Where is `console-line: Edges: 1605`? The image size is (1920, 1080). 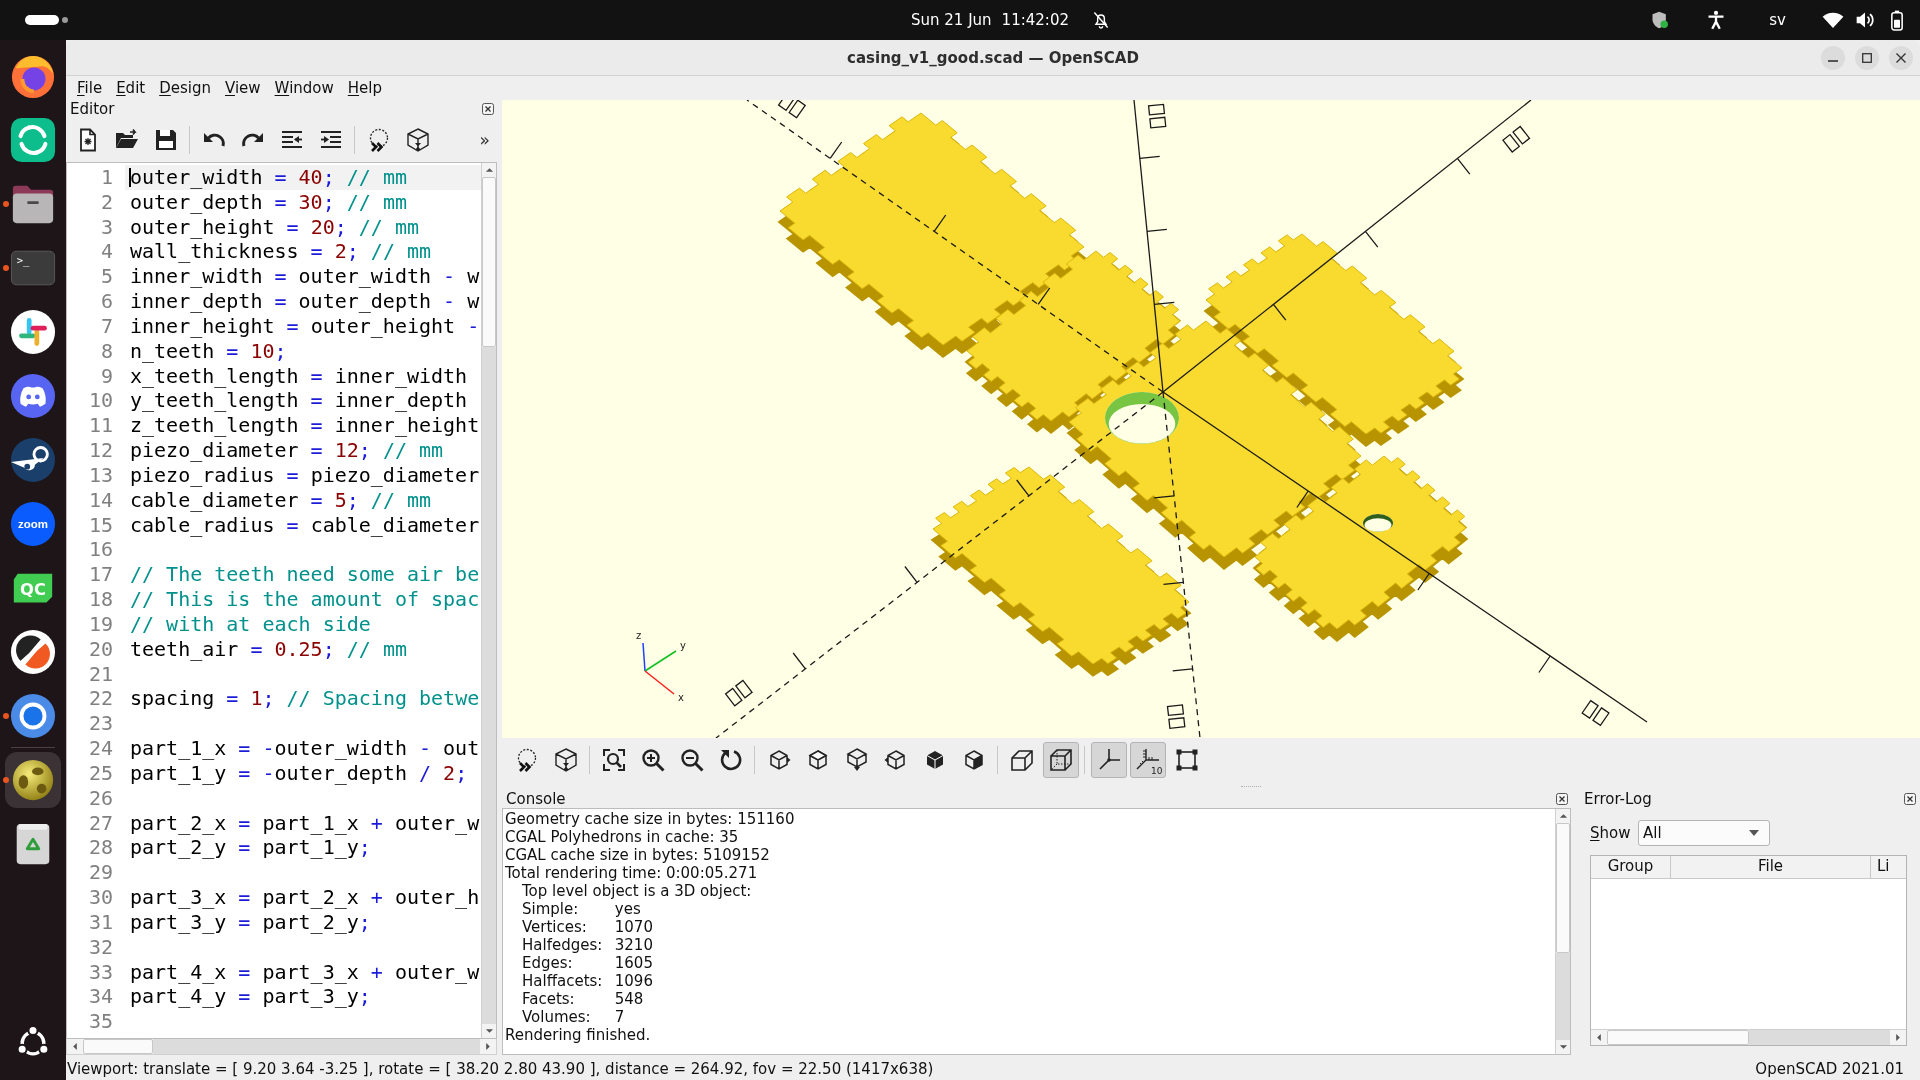
console-line: Edges: 1605 is located at coordinates (587, 963).